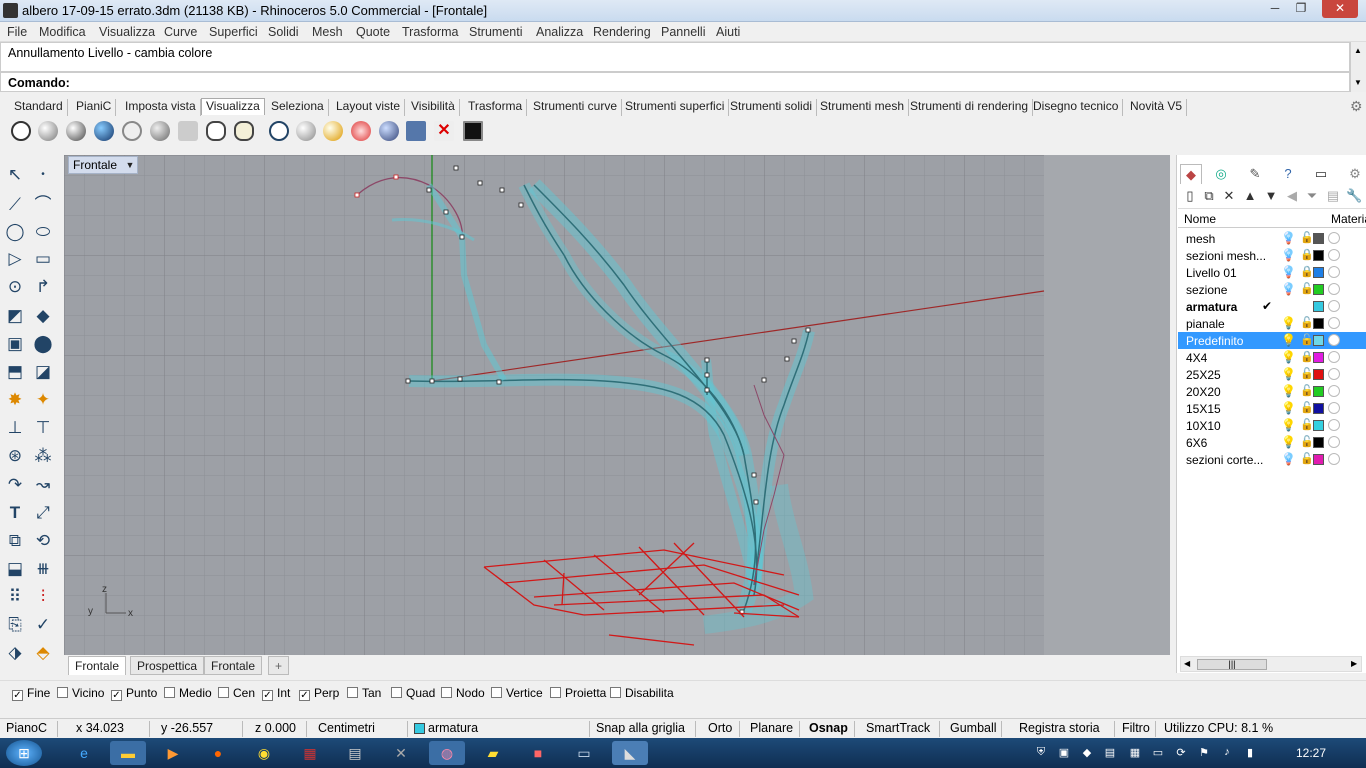  I want to click on render-tab-icon: ✎, so click(1255, 174).